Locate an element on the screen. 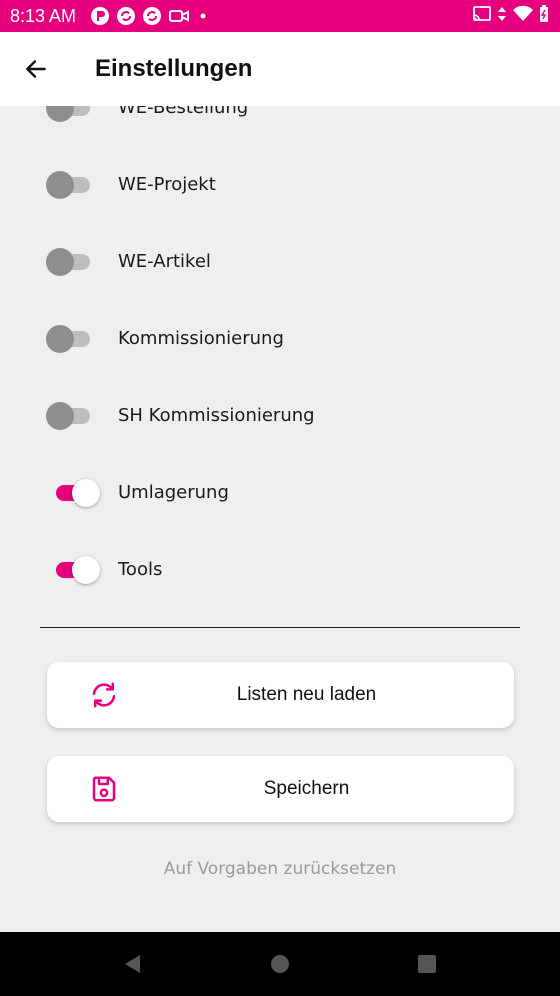 Image resolution: width=560 pixels, height=996 pixels. wifi-icon is located at coordinates (523, 16).